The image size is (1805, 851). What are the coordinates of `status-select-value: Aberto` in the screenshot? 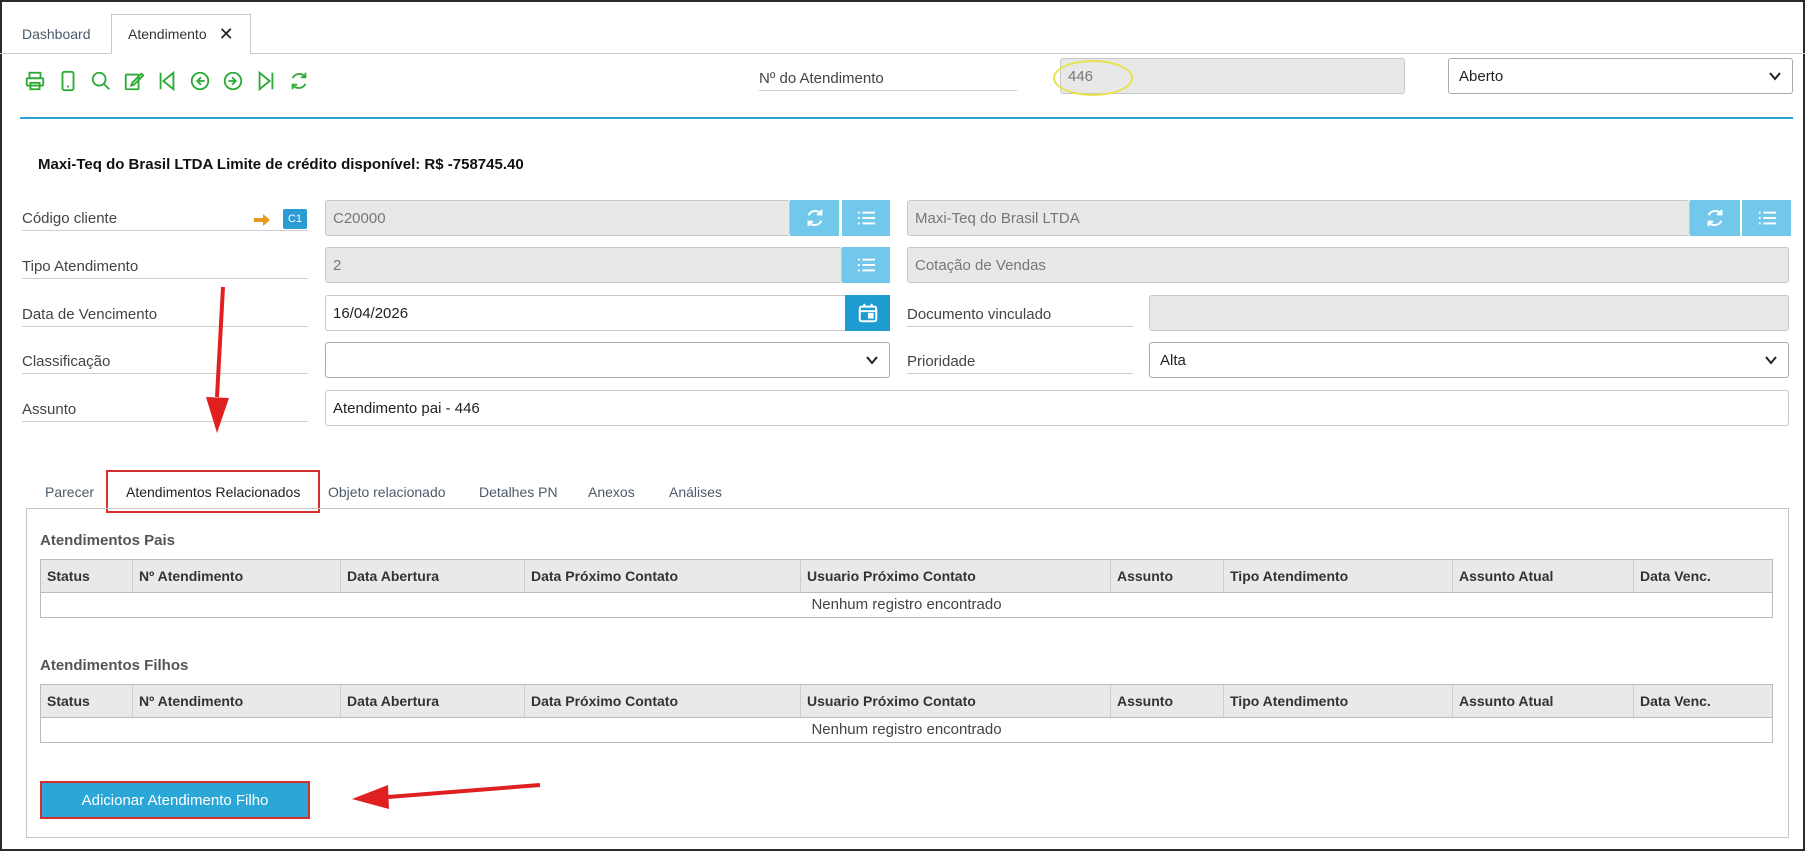 It's located at (1481, 76).